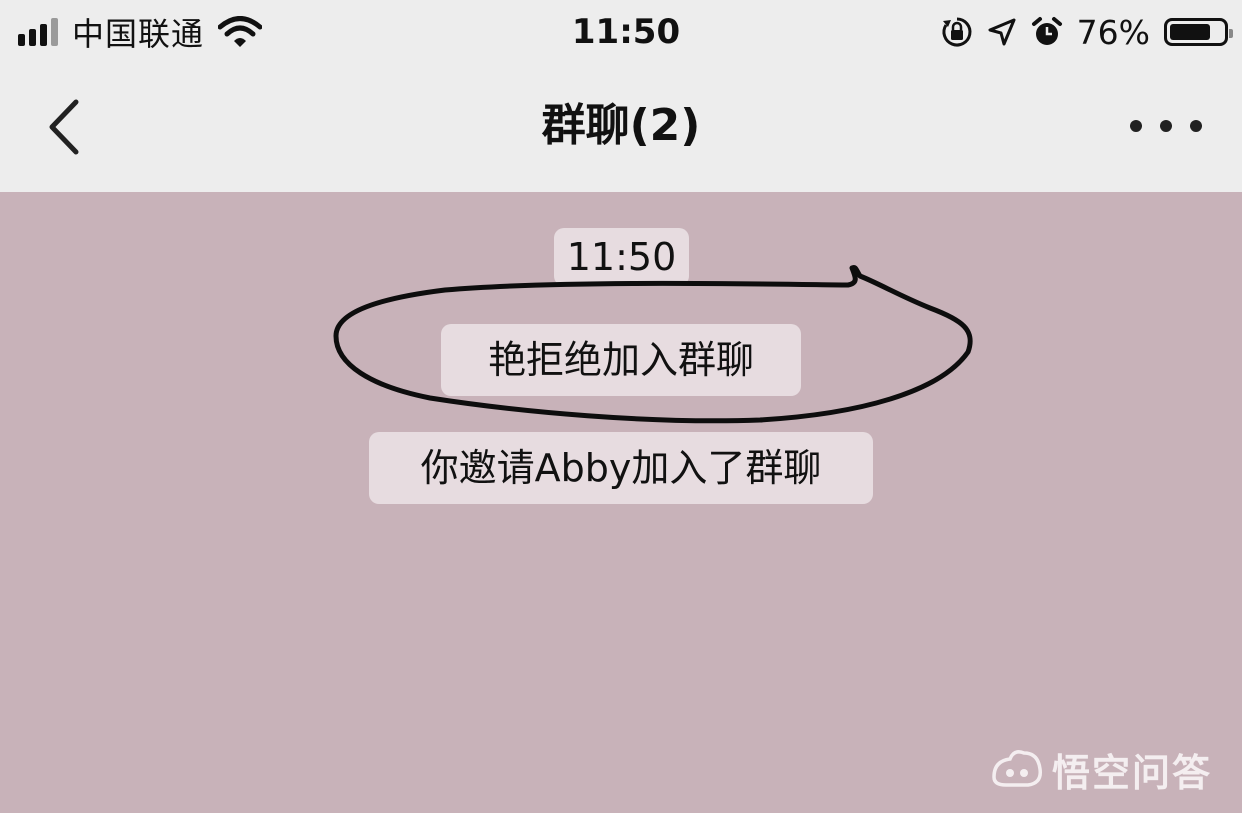 The image size is (1242, 813). What do you see at coordinates (621, 468) in the screenshot?
I see `system-message: 你邀请Abby加入了群聊` at bounding box center [621, 468].